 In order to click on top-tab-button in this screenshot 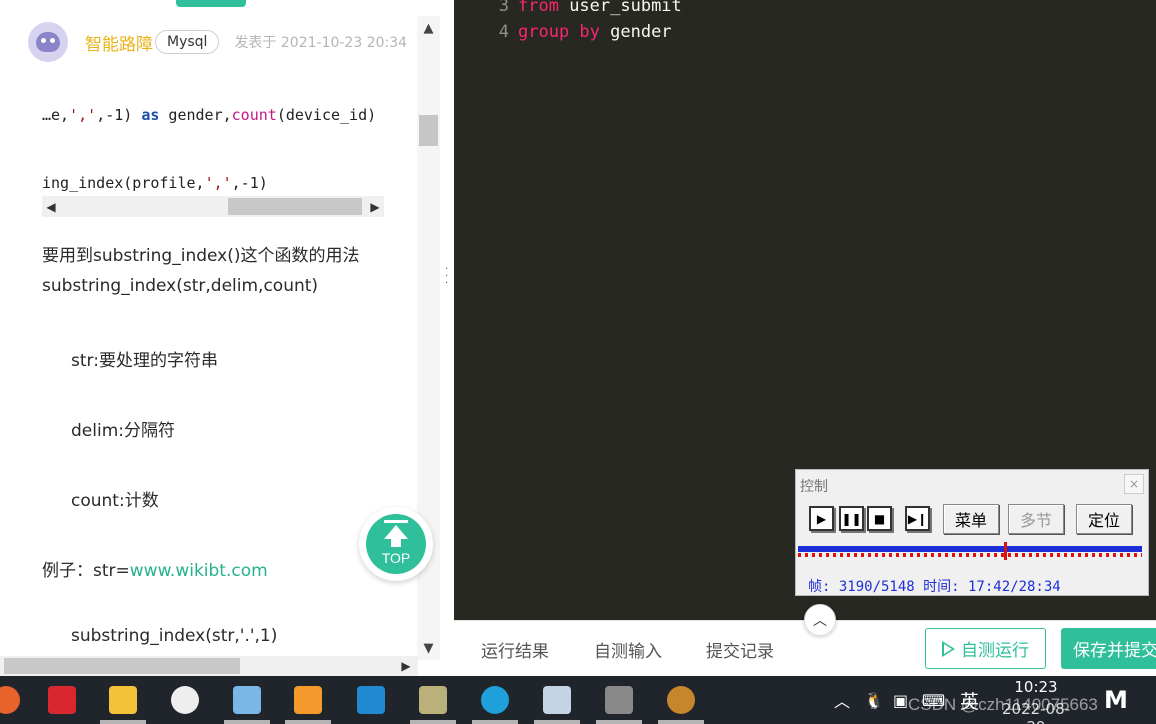, I will do `click(211, 3)`.